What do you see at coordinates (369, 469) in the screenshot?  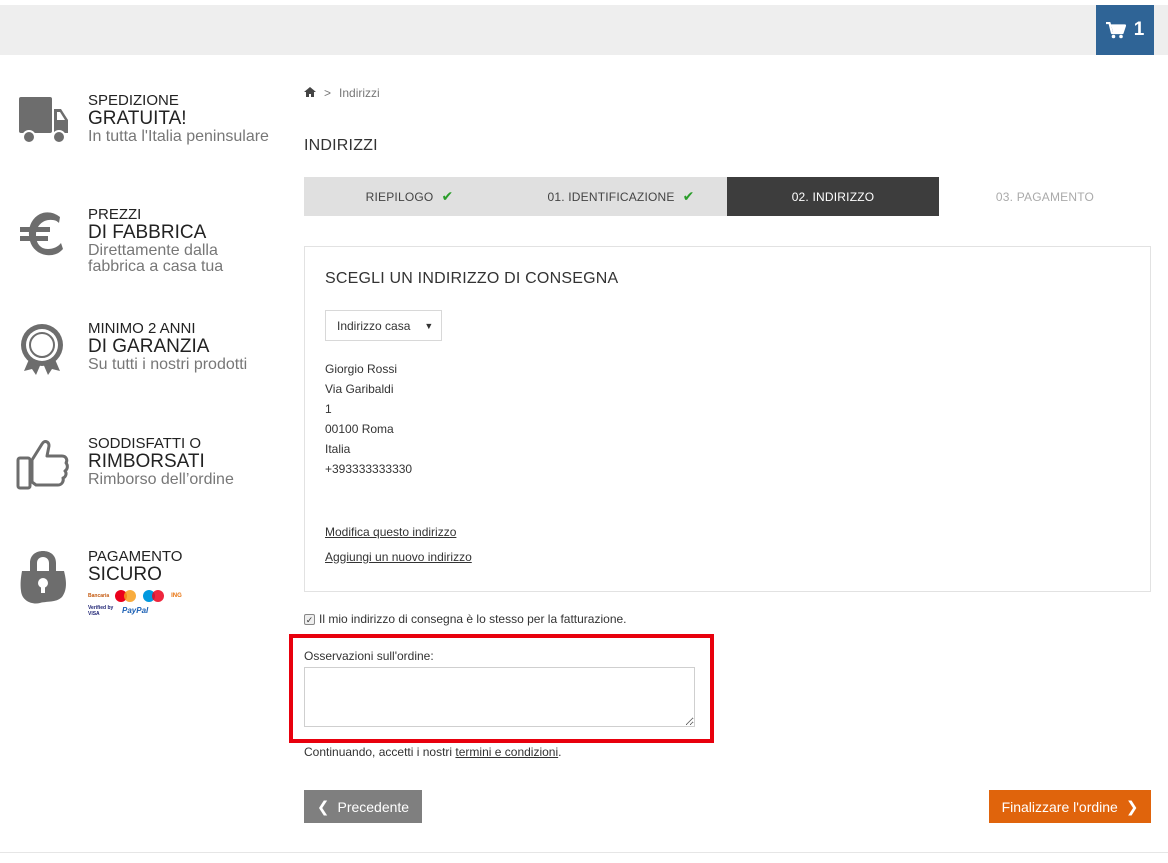 I see `address-phone: +393333333330` at bounding box center [369, 469].